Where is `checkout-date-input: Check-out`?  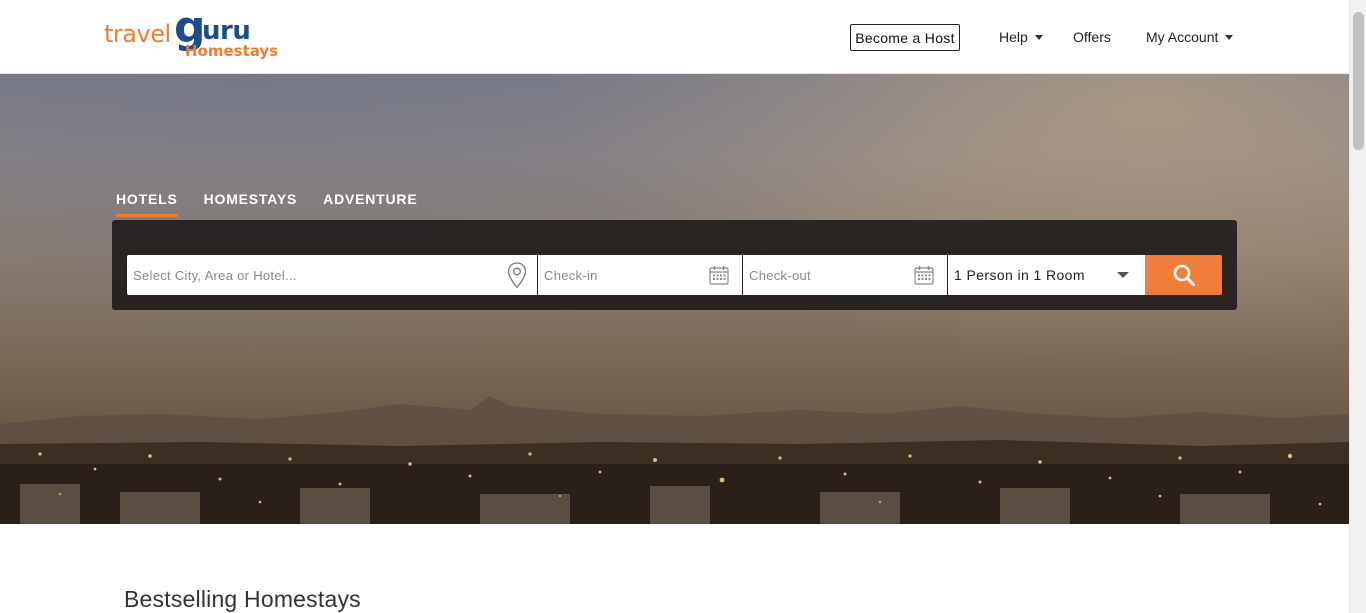
checkout-date-input: Check-out is located at coordinates (845, 275).